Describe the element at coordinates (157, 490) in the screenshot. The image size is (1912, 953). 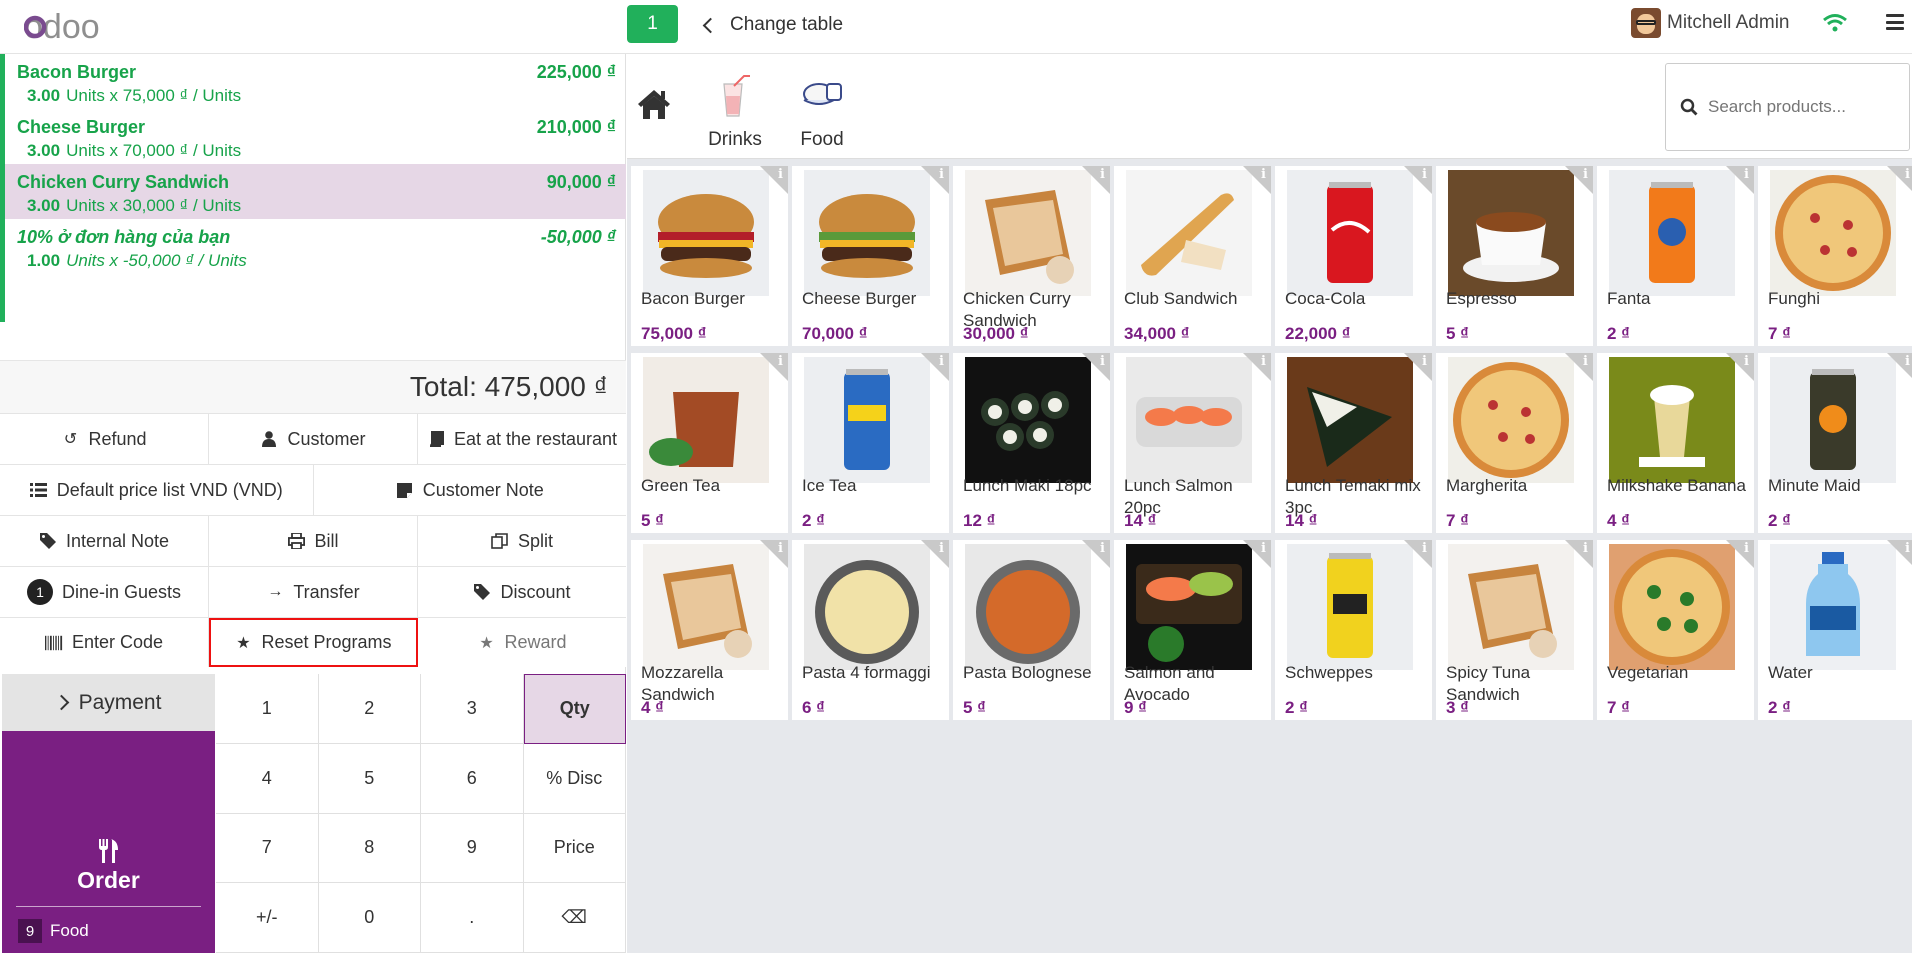
I see `pricelist-button: Default price list VND (VND)` at that location.